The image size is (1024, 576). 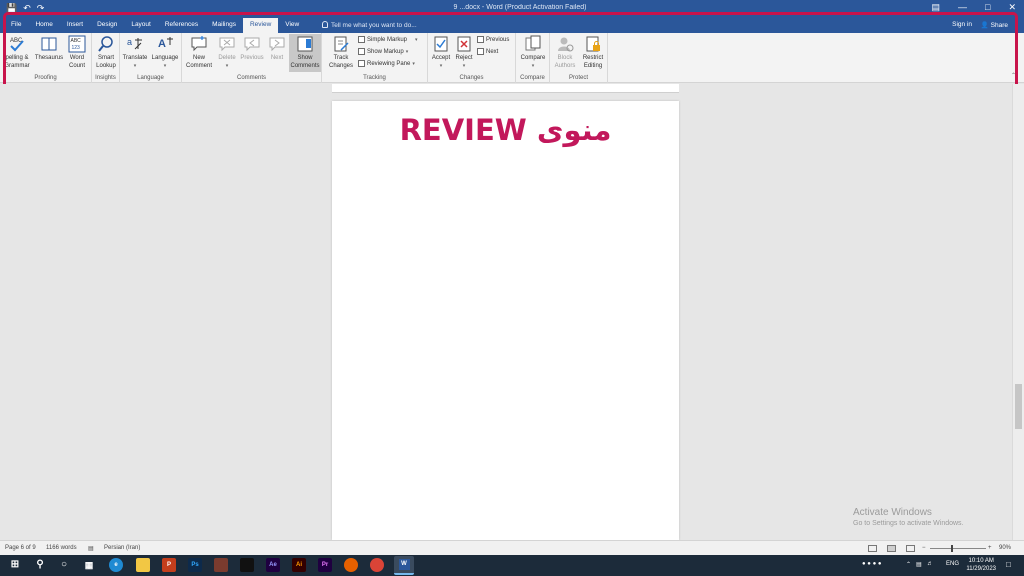 What do you see at coordinates (61, 548) in the screenshot?
I see `word-count: 1166 words` at bounding box center [61, 548].